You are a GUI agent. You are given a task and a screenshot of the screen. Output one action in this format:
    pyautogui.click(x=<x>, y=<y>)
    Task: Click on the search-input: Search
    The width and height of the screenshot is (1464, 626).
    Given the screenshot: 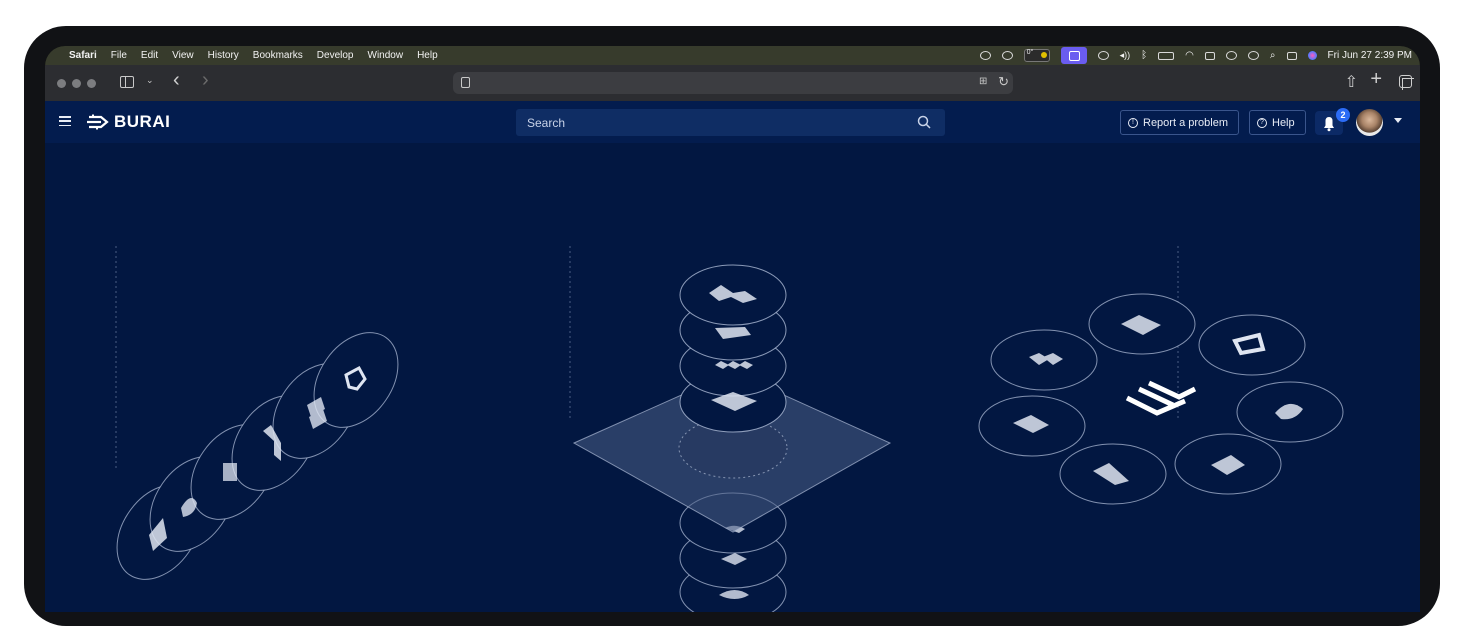 What is the action you would take?
    pyautogui.click(x=730, y=122)
    